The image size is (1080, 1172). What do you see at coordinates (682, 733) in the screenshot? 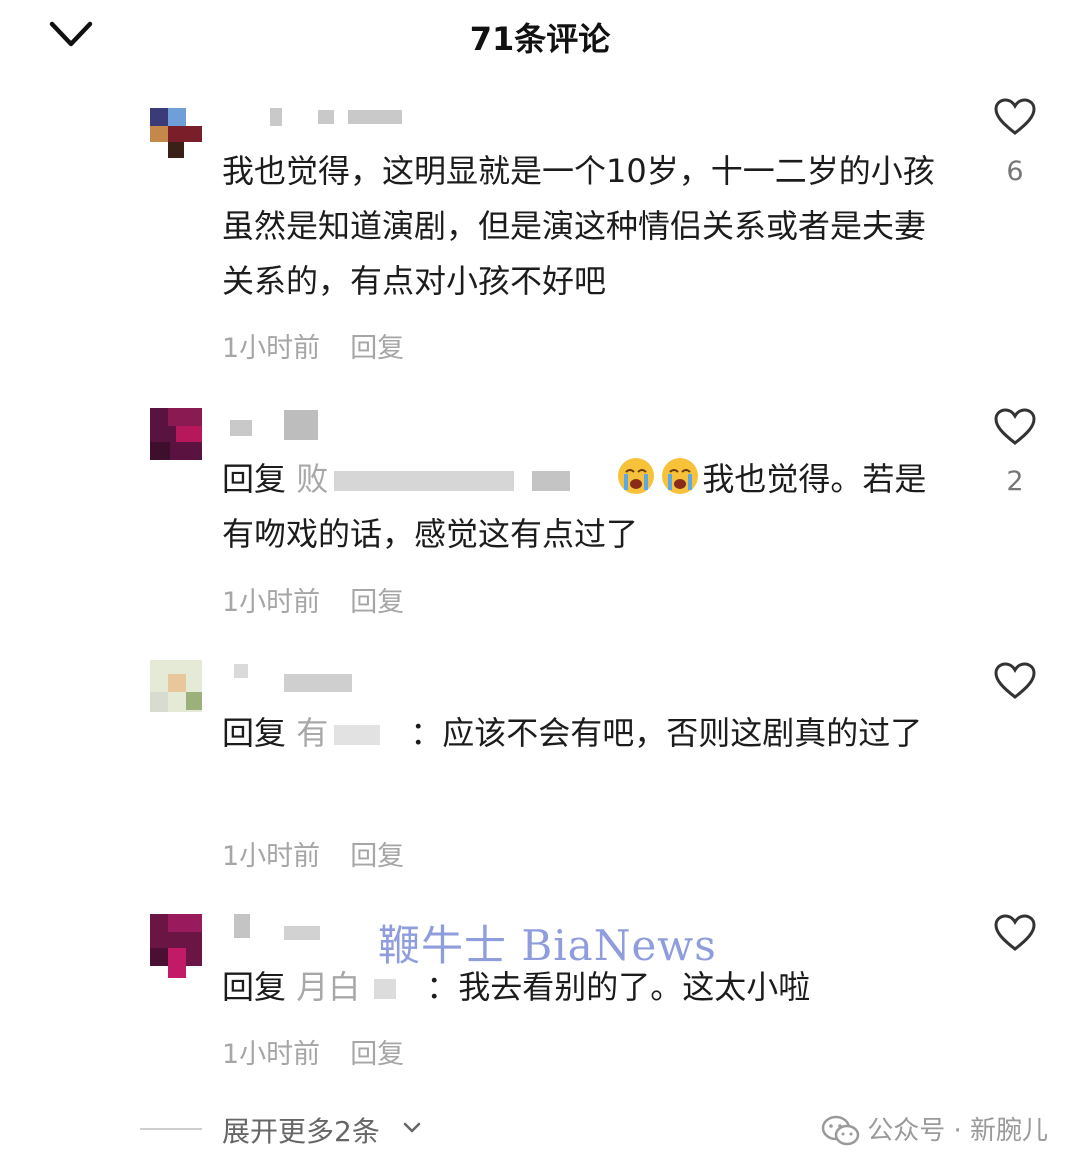
I see `reply-text: 应该不会有吧，否则这剧真的过了` at bounding box center [682, 733].